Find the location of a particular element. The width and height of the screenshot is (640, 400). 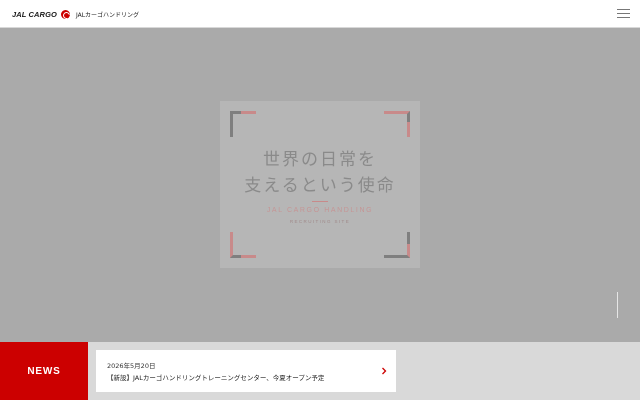

news-title: 【新設】JALカーゴハンドリングトレーニングセンター、今夏オープン予定 is located at coordinates (216, 378).